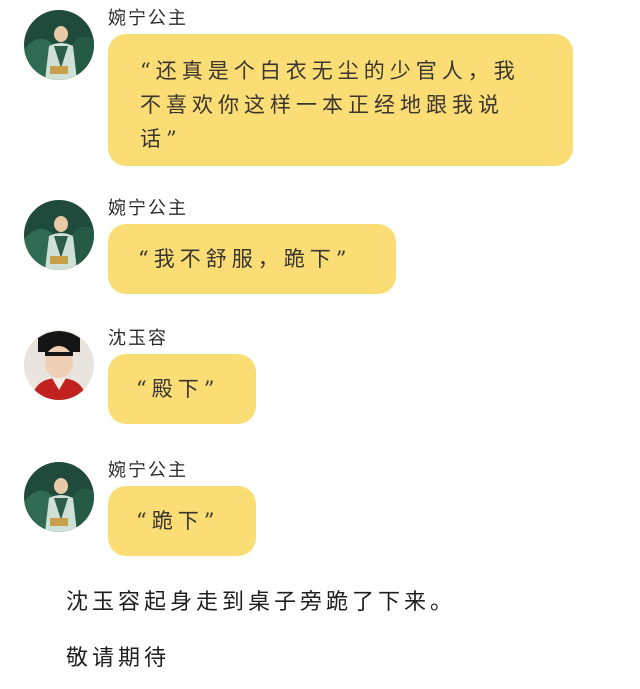 Image resolution: width=640 pixels, height=689 pixels. Describe the element at coordinates (138, 338) in the screenshot. I see `sender-name: 沈玉容` at that location.